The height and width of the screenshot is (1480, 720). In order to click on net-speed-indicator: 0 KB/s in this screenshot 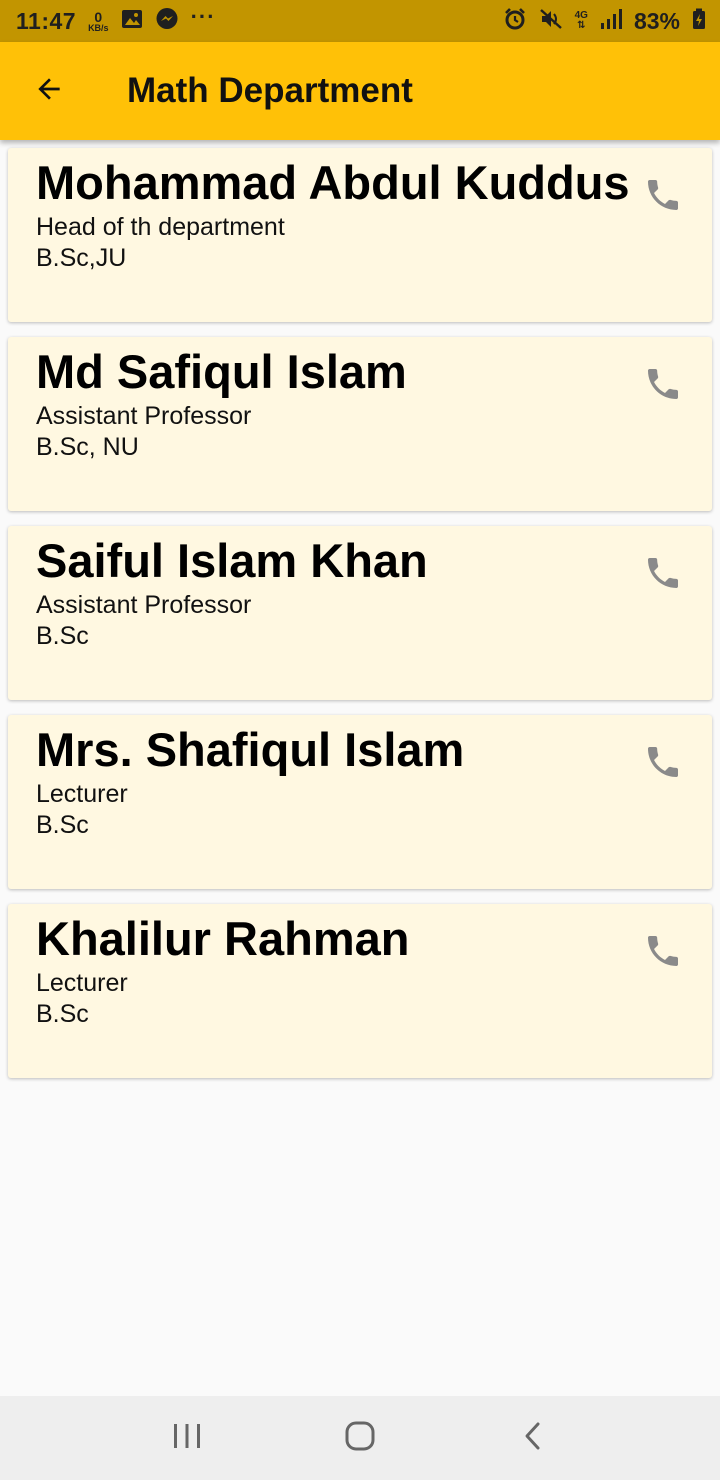, I will do `click(98, 21)`.